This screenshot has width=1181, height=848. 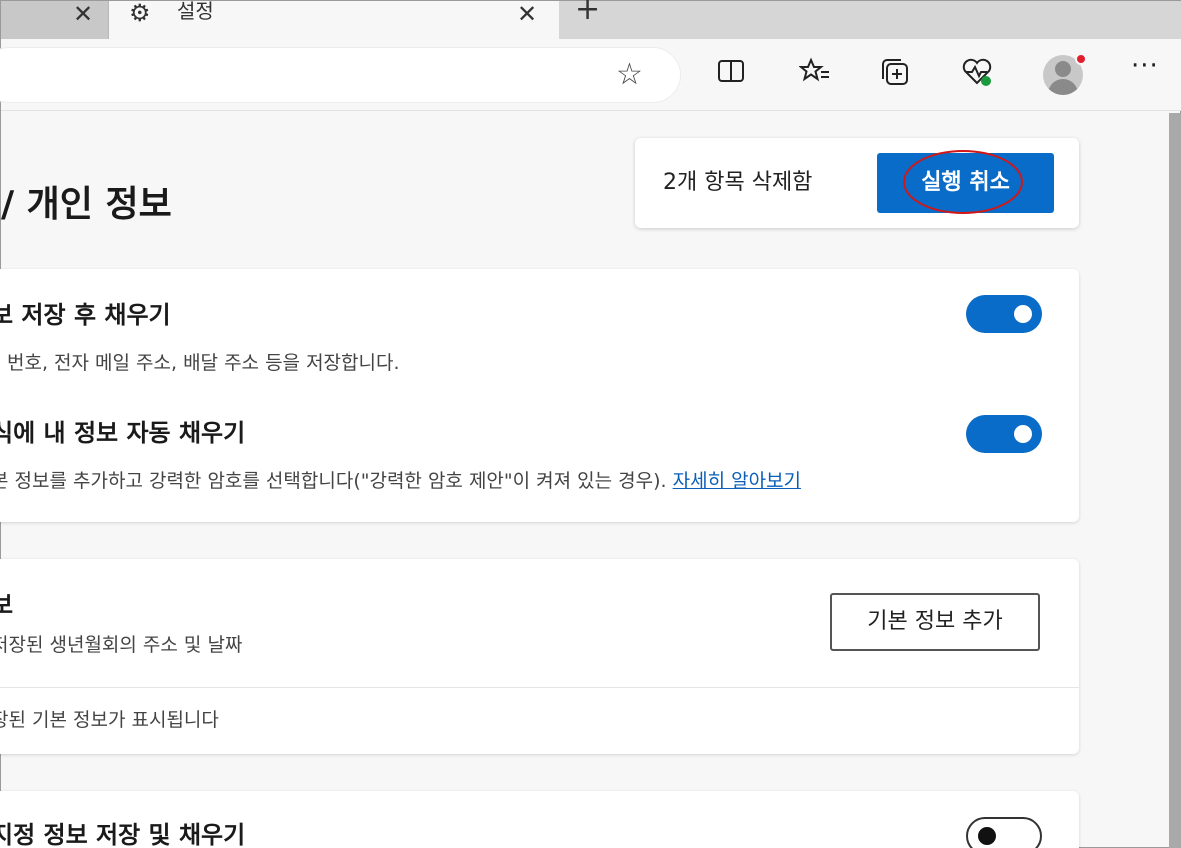 I want to click on toast-message: 2개 항목 삭제함, so click(x=738, y=182).